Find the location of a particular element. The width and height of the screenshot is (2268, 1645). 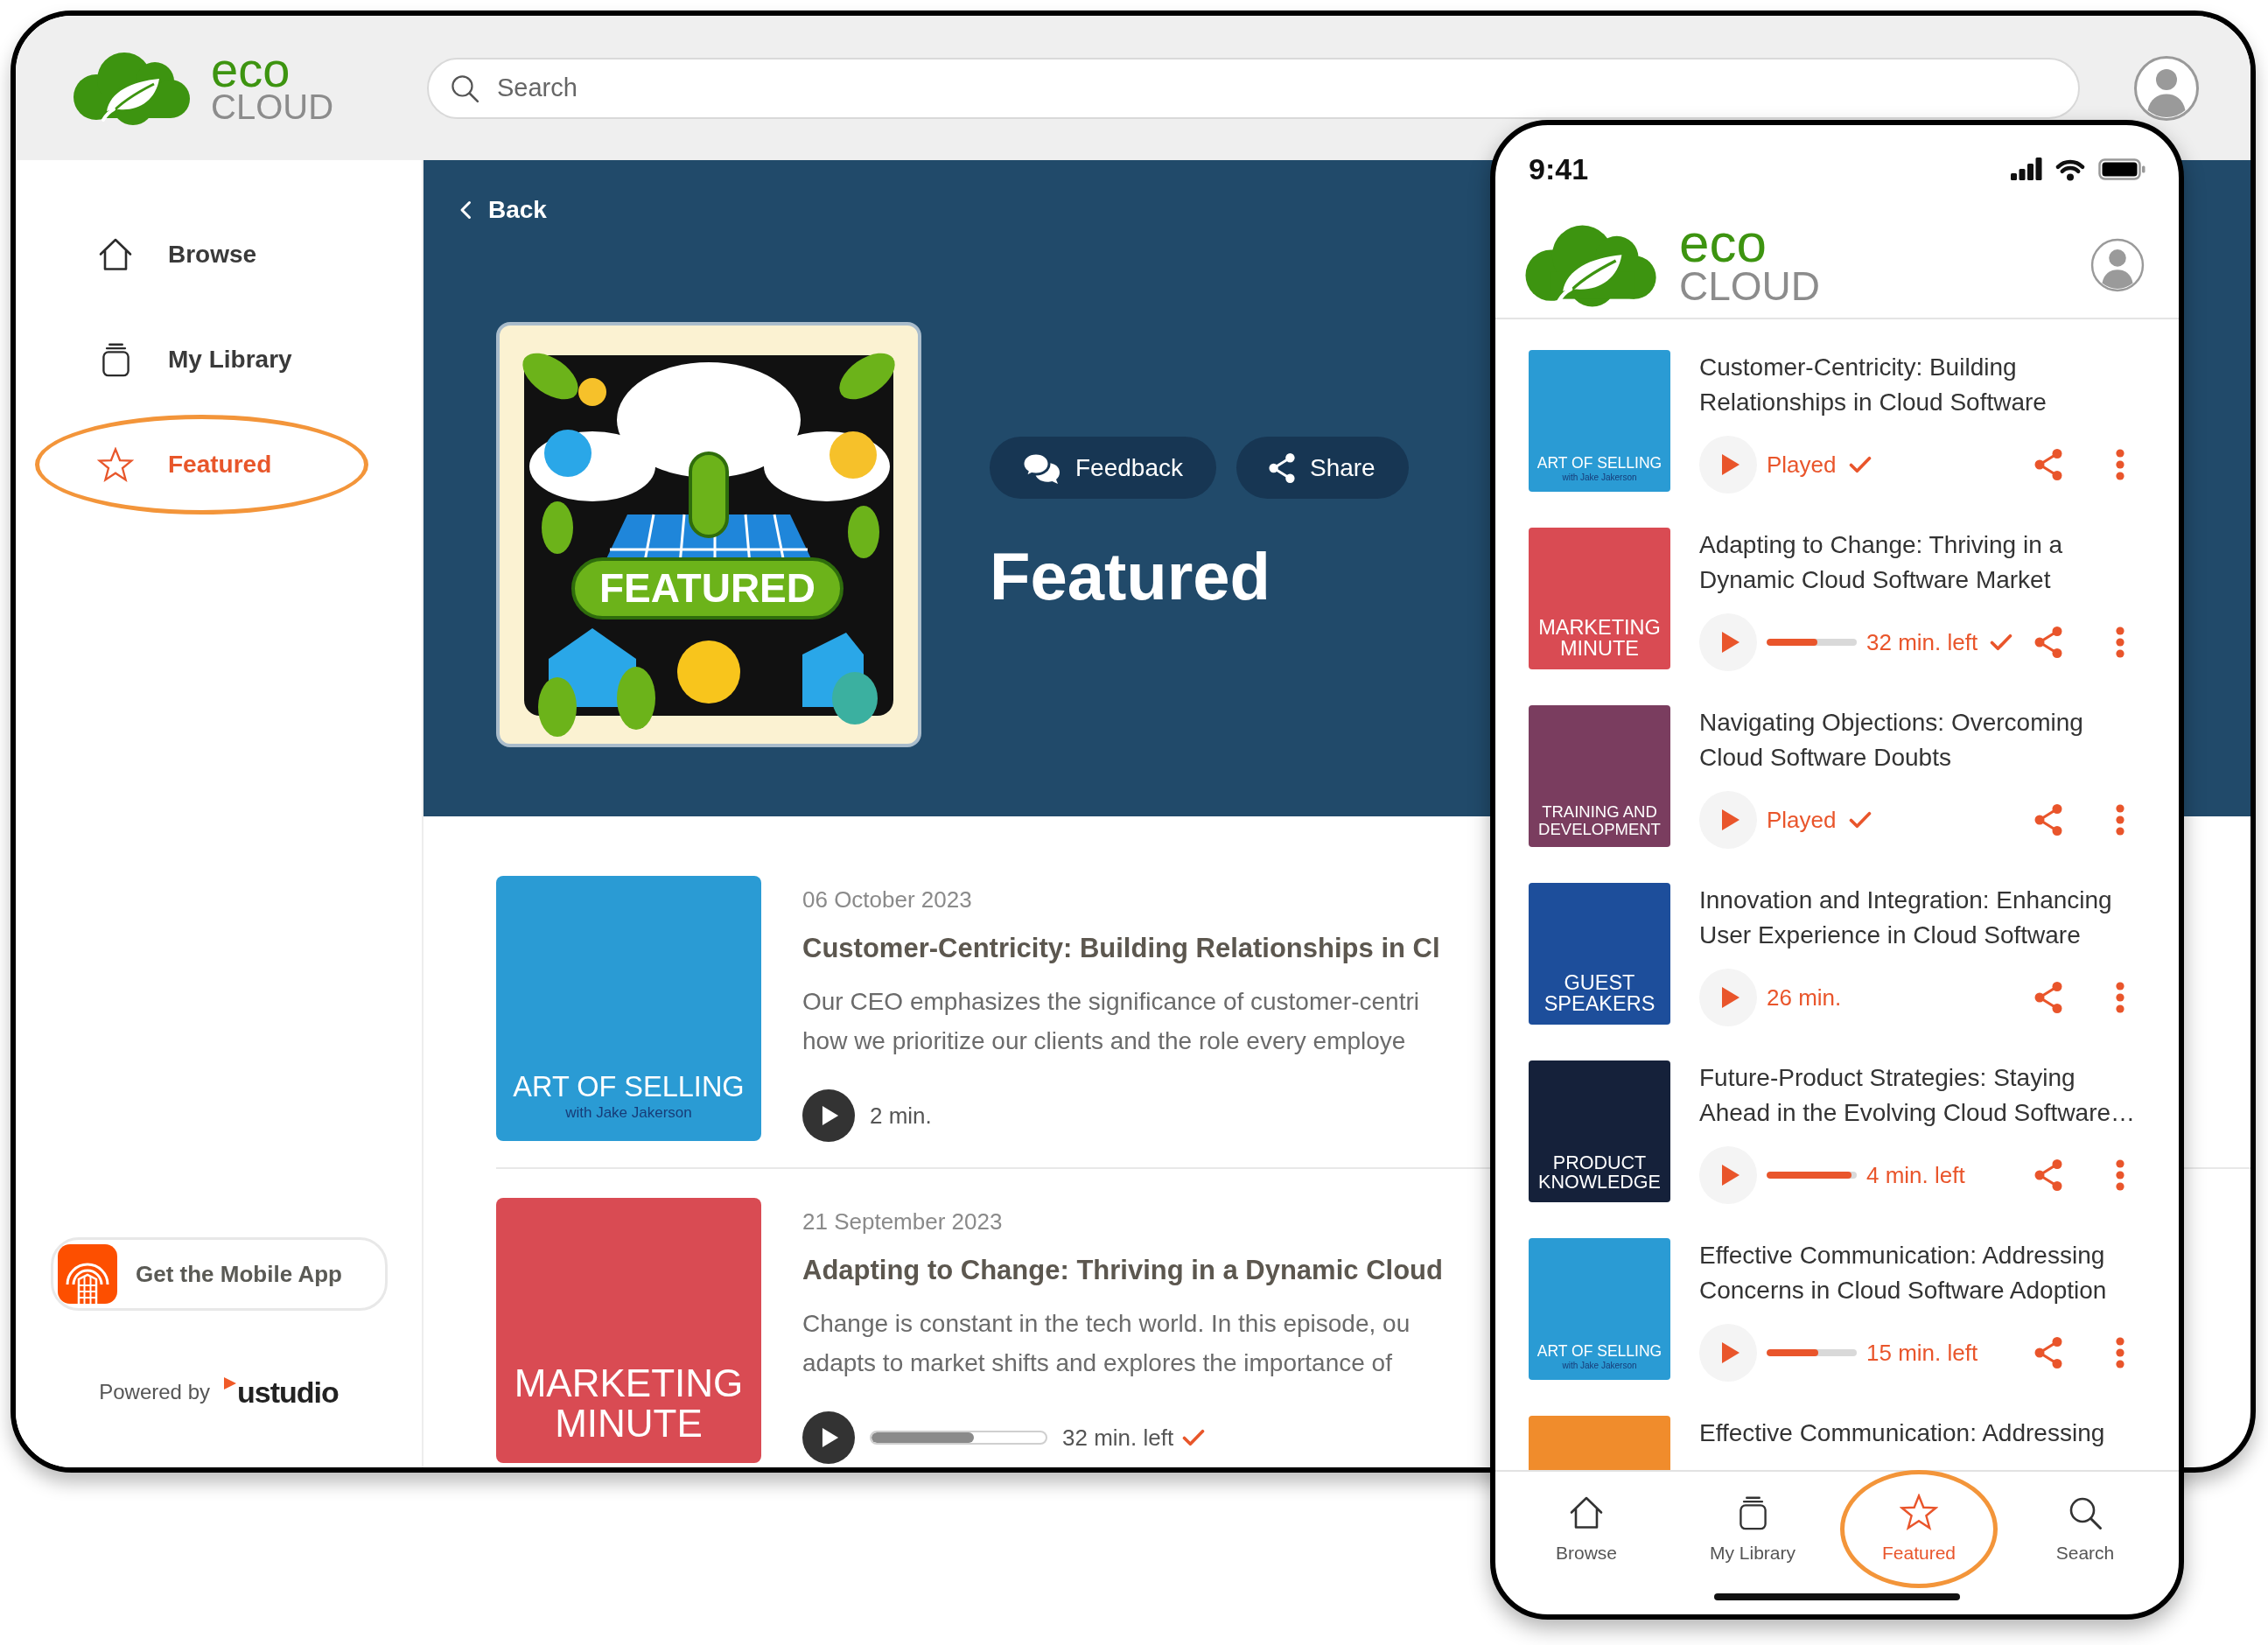

search-field: Search is located at coordinates (1253, 88).